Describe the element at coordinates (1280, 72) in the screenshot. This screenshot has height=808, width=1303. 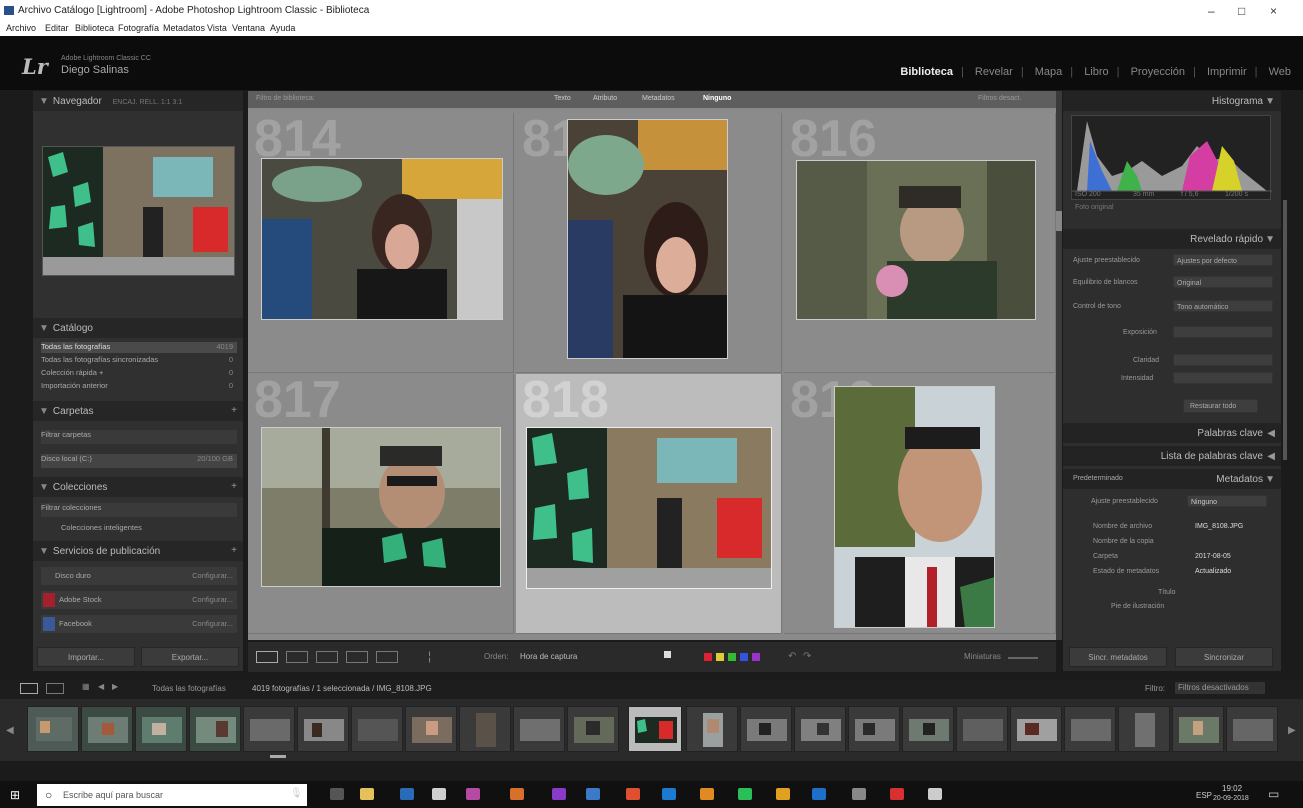
I see `module-web: Web` at that location.